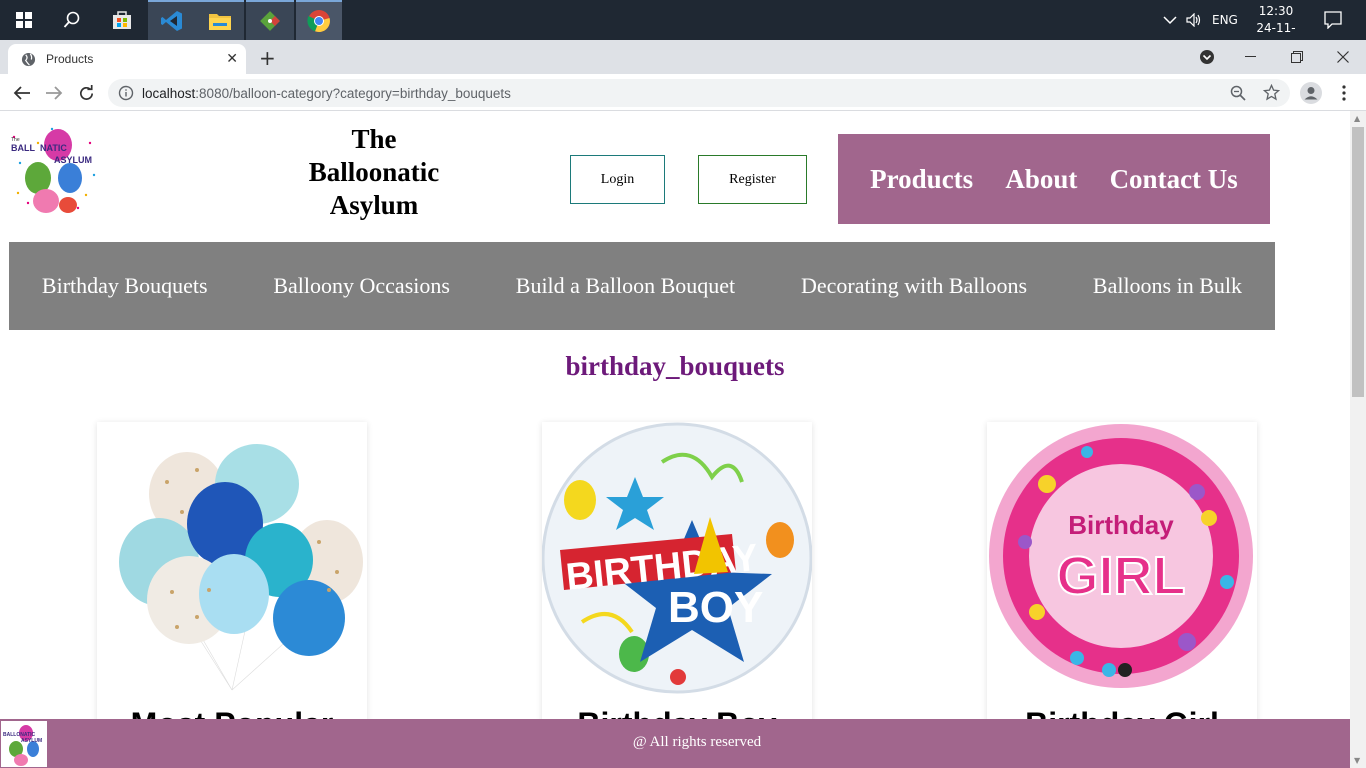  Describe the element at coordinates (683, 26) in the screenshot. I see `windows-taskbar: ENG 12:30 24-11-2021` at that location.